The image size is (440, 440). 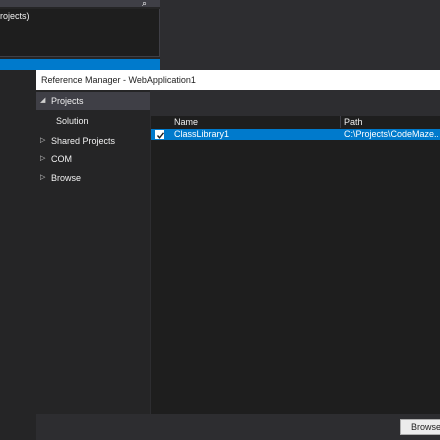 What do you see at coordinates (72, 121) in the screenshot?
I see `nav-item-label: Solution` at bounding box center [72, 121].